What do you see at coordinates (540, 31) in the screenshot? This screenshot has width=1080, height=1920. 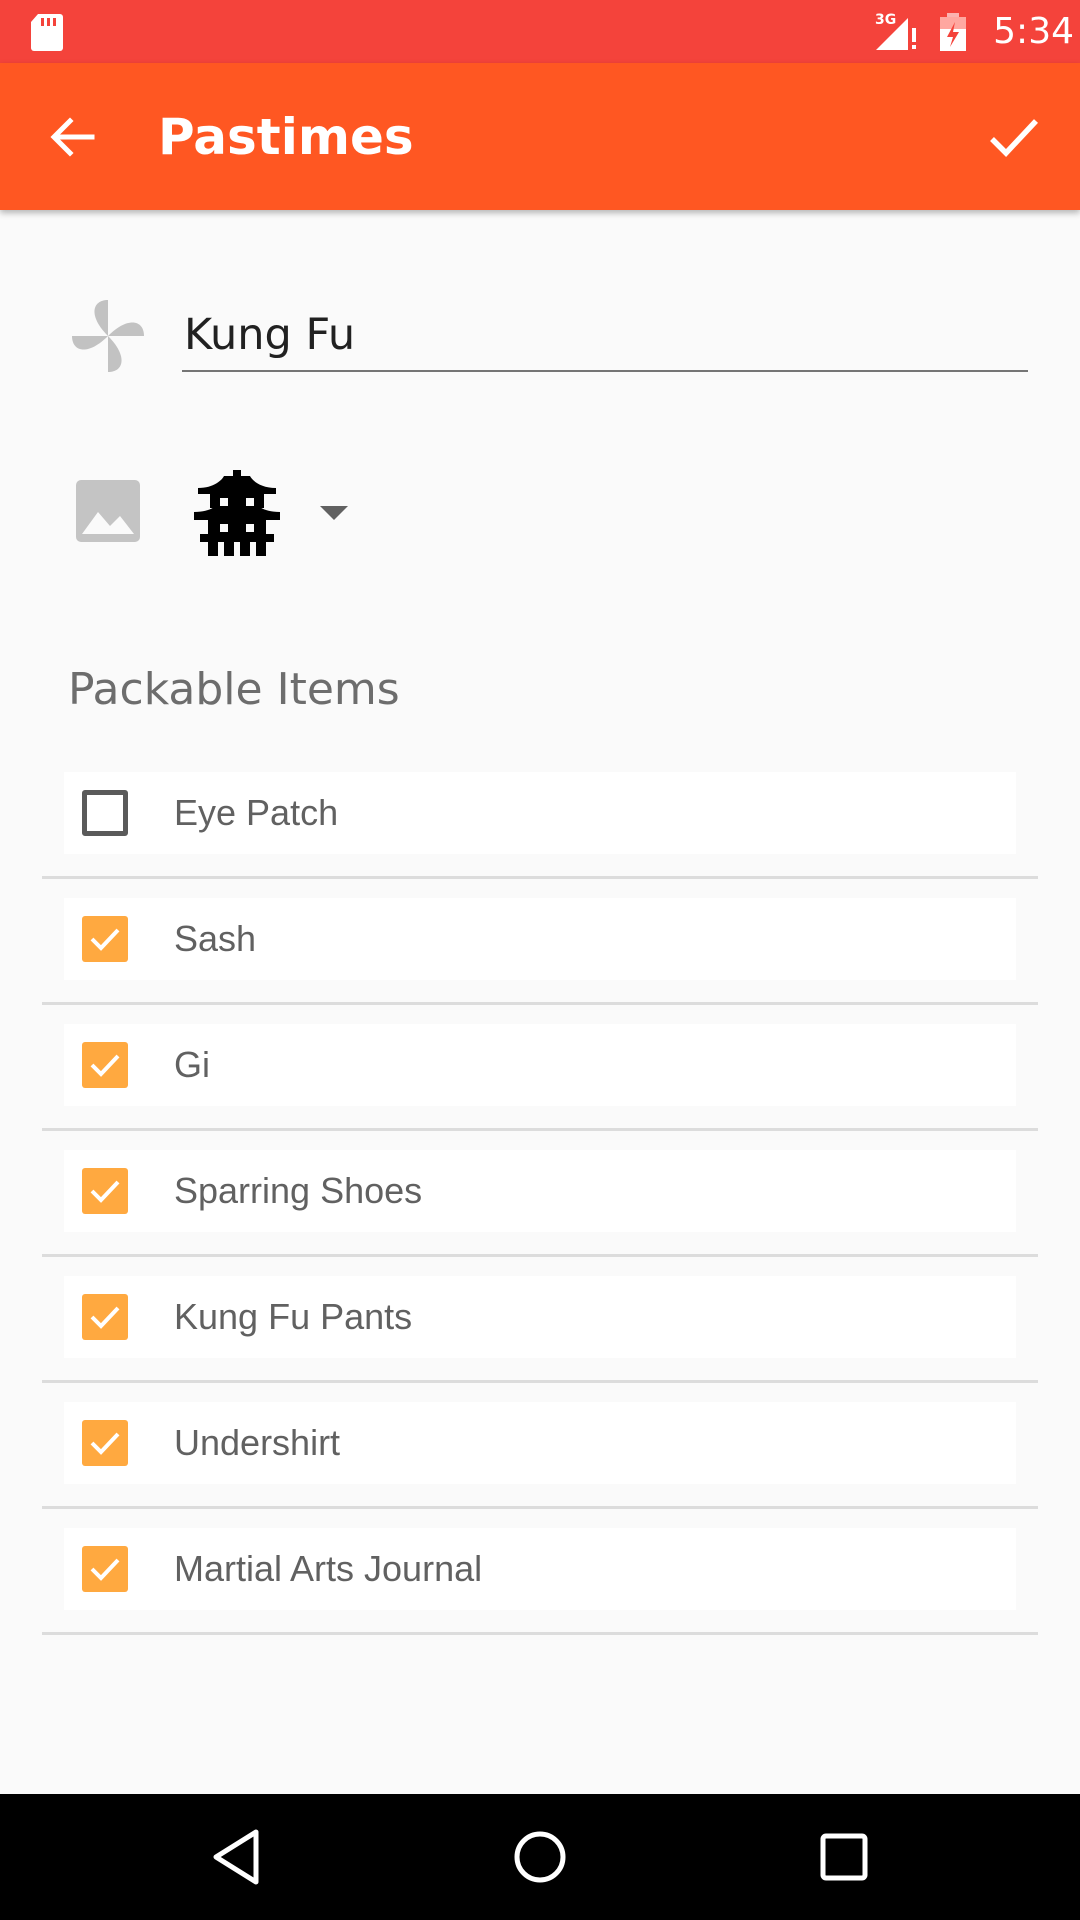 I see `status-bar: 3G 5:34` at bounding box center [540, 31].